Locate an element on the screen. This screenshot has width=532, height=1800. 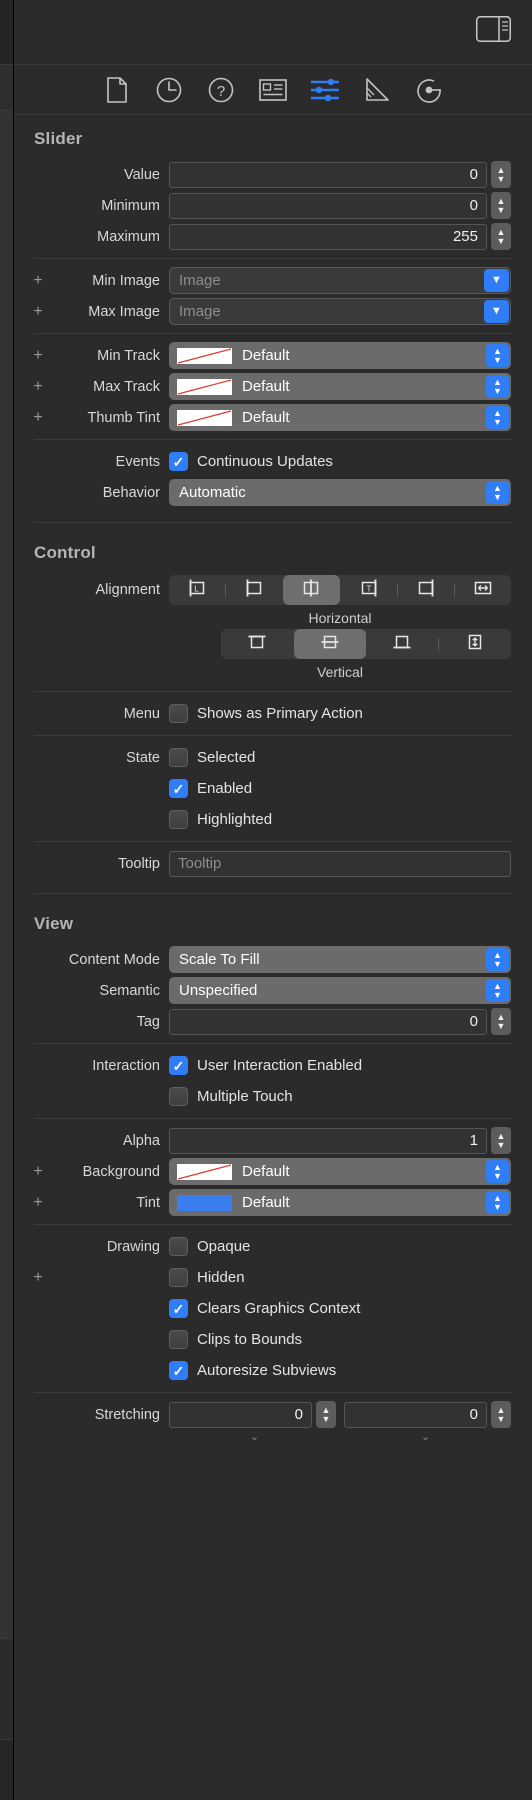
stretching-x-input: 0 is located at coordinates (240, 1414).